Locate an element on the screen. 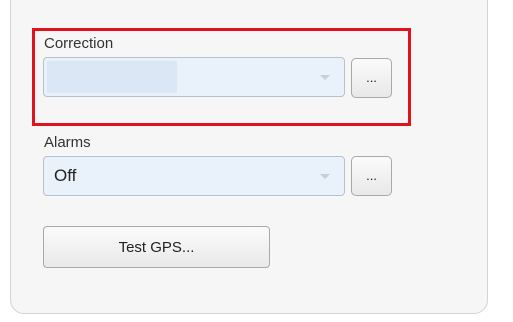  alarms-select-value: Off is located at coordinates (65, 175).